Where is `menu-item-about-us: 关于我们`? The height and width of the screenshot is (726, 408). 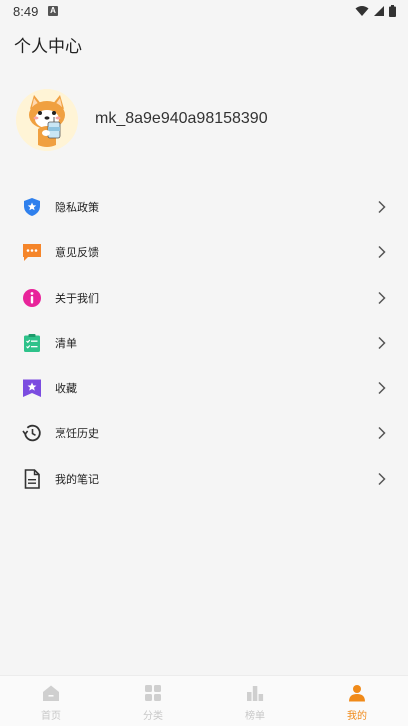 menu-item-about-us: 关于我们 is located at coordinates (204, 298).